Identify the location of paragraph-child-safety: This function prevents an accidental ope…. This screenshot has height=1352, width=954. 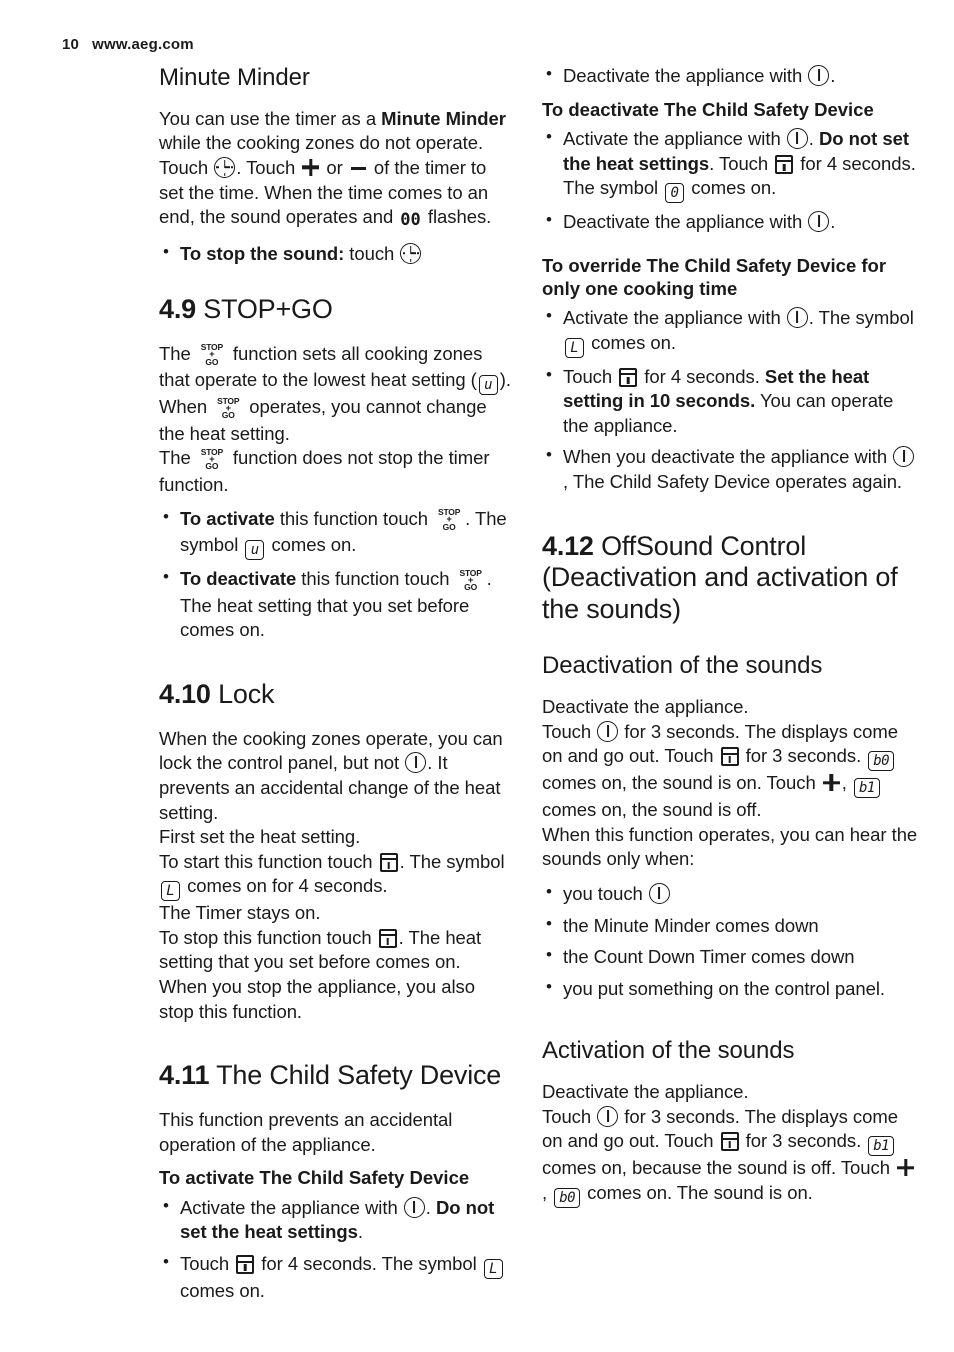
(306, 1132).